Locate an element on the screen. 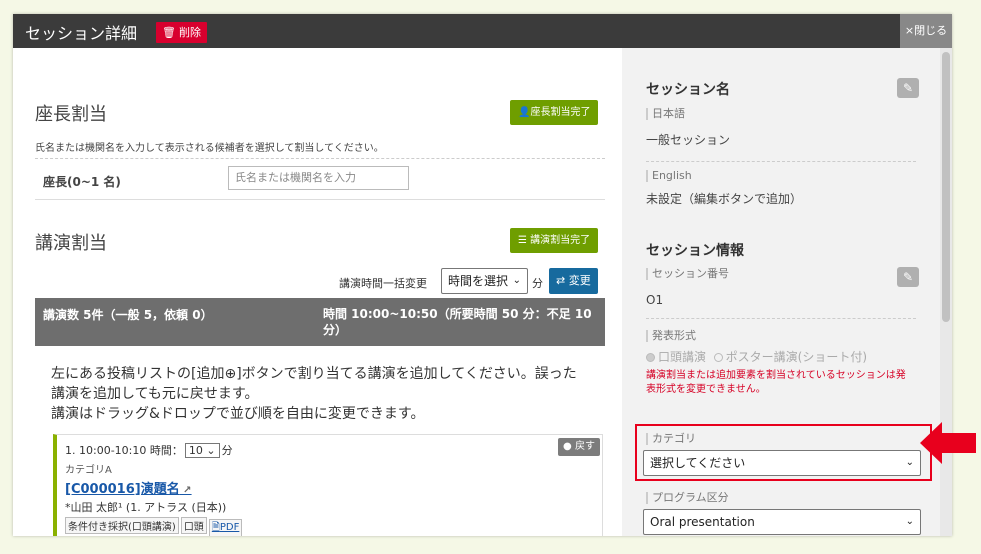 The image size is (981, 554). time-select: 時間を選択 ⌄ is located at coordinates (484, 281).